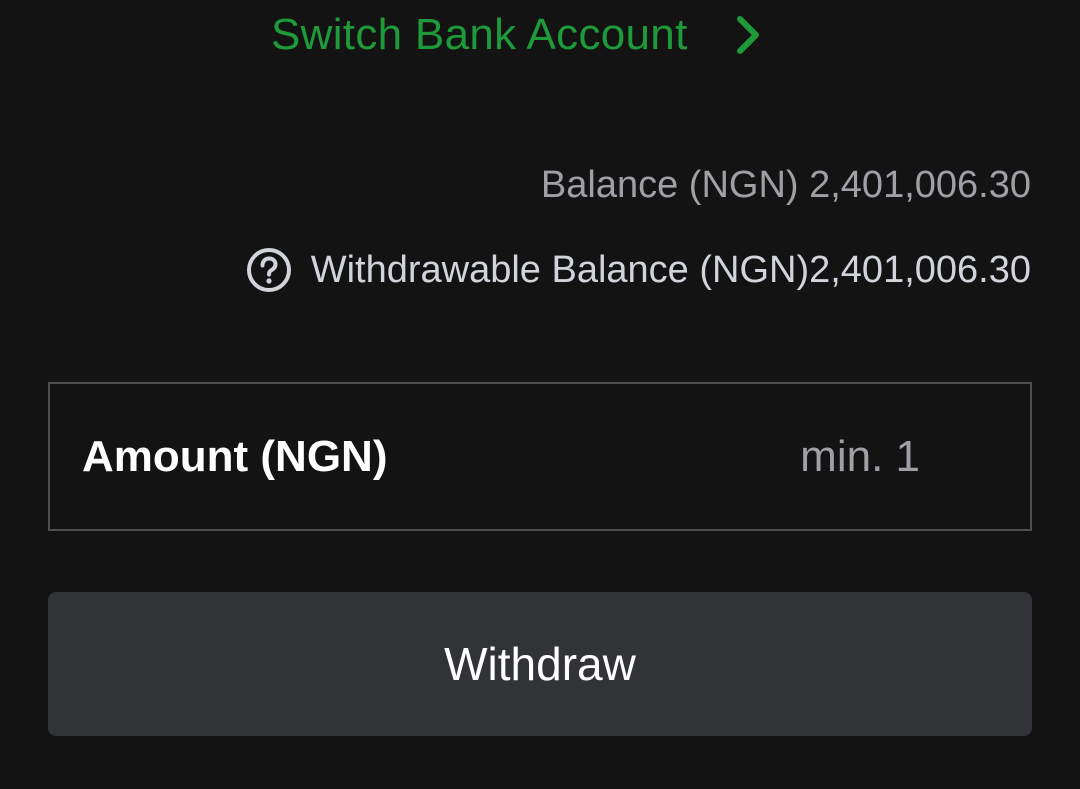  I want to click on withdrawable-balance-label: Withdrawable Balance (NGN), so click(560, 269).